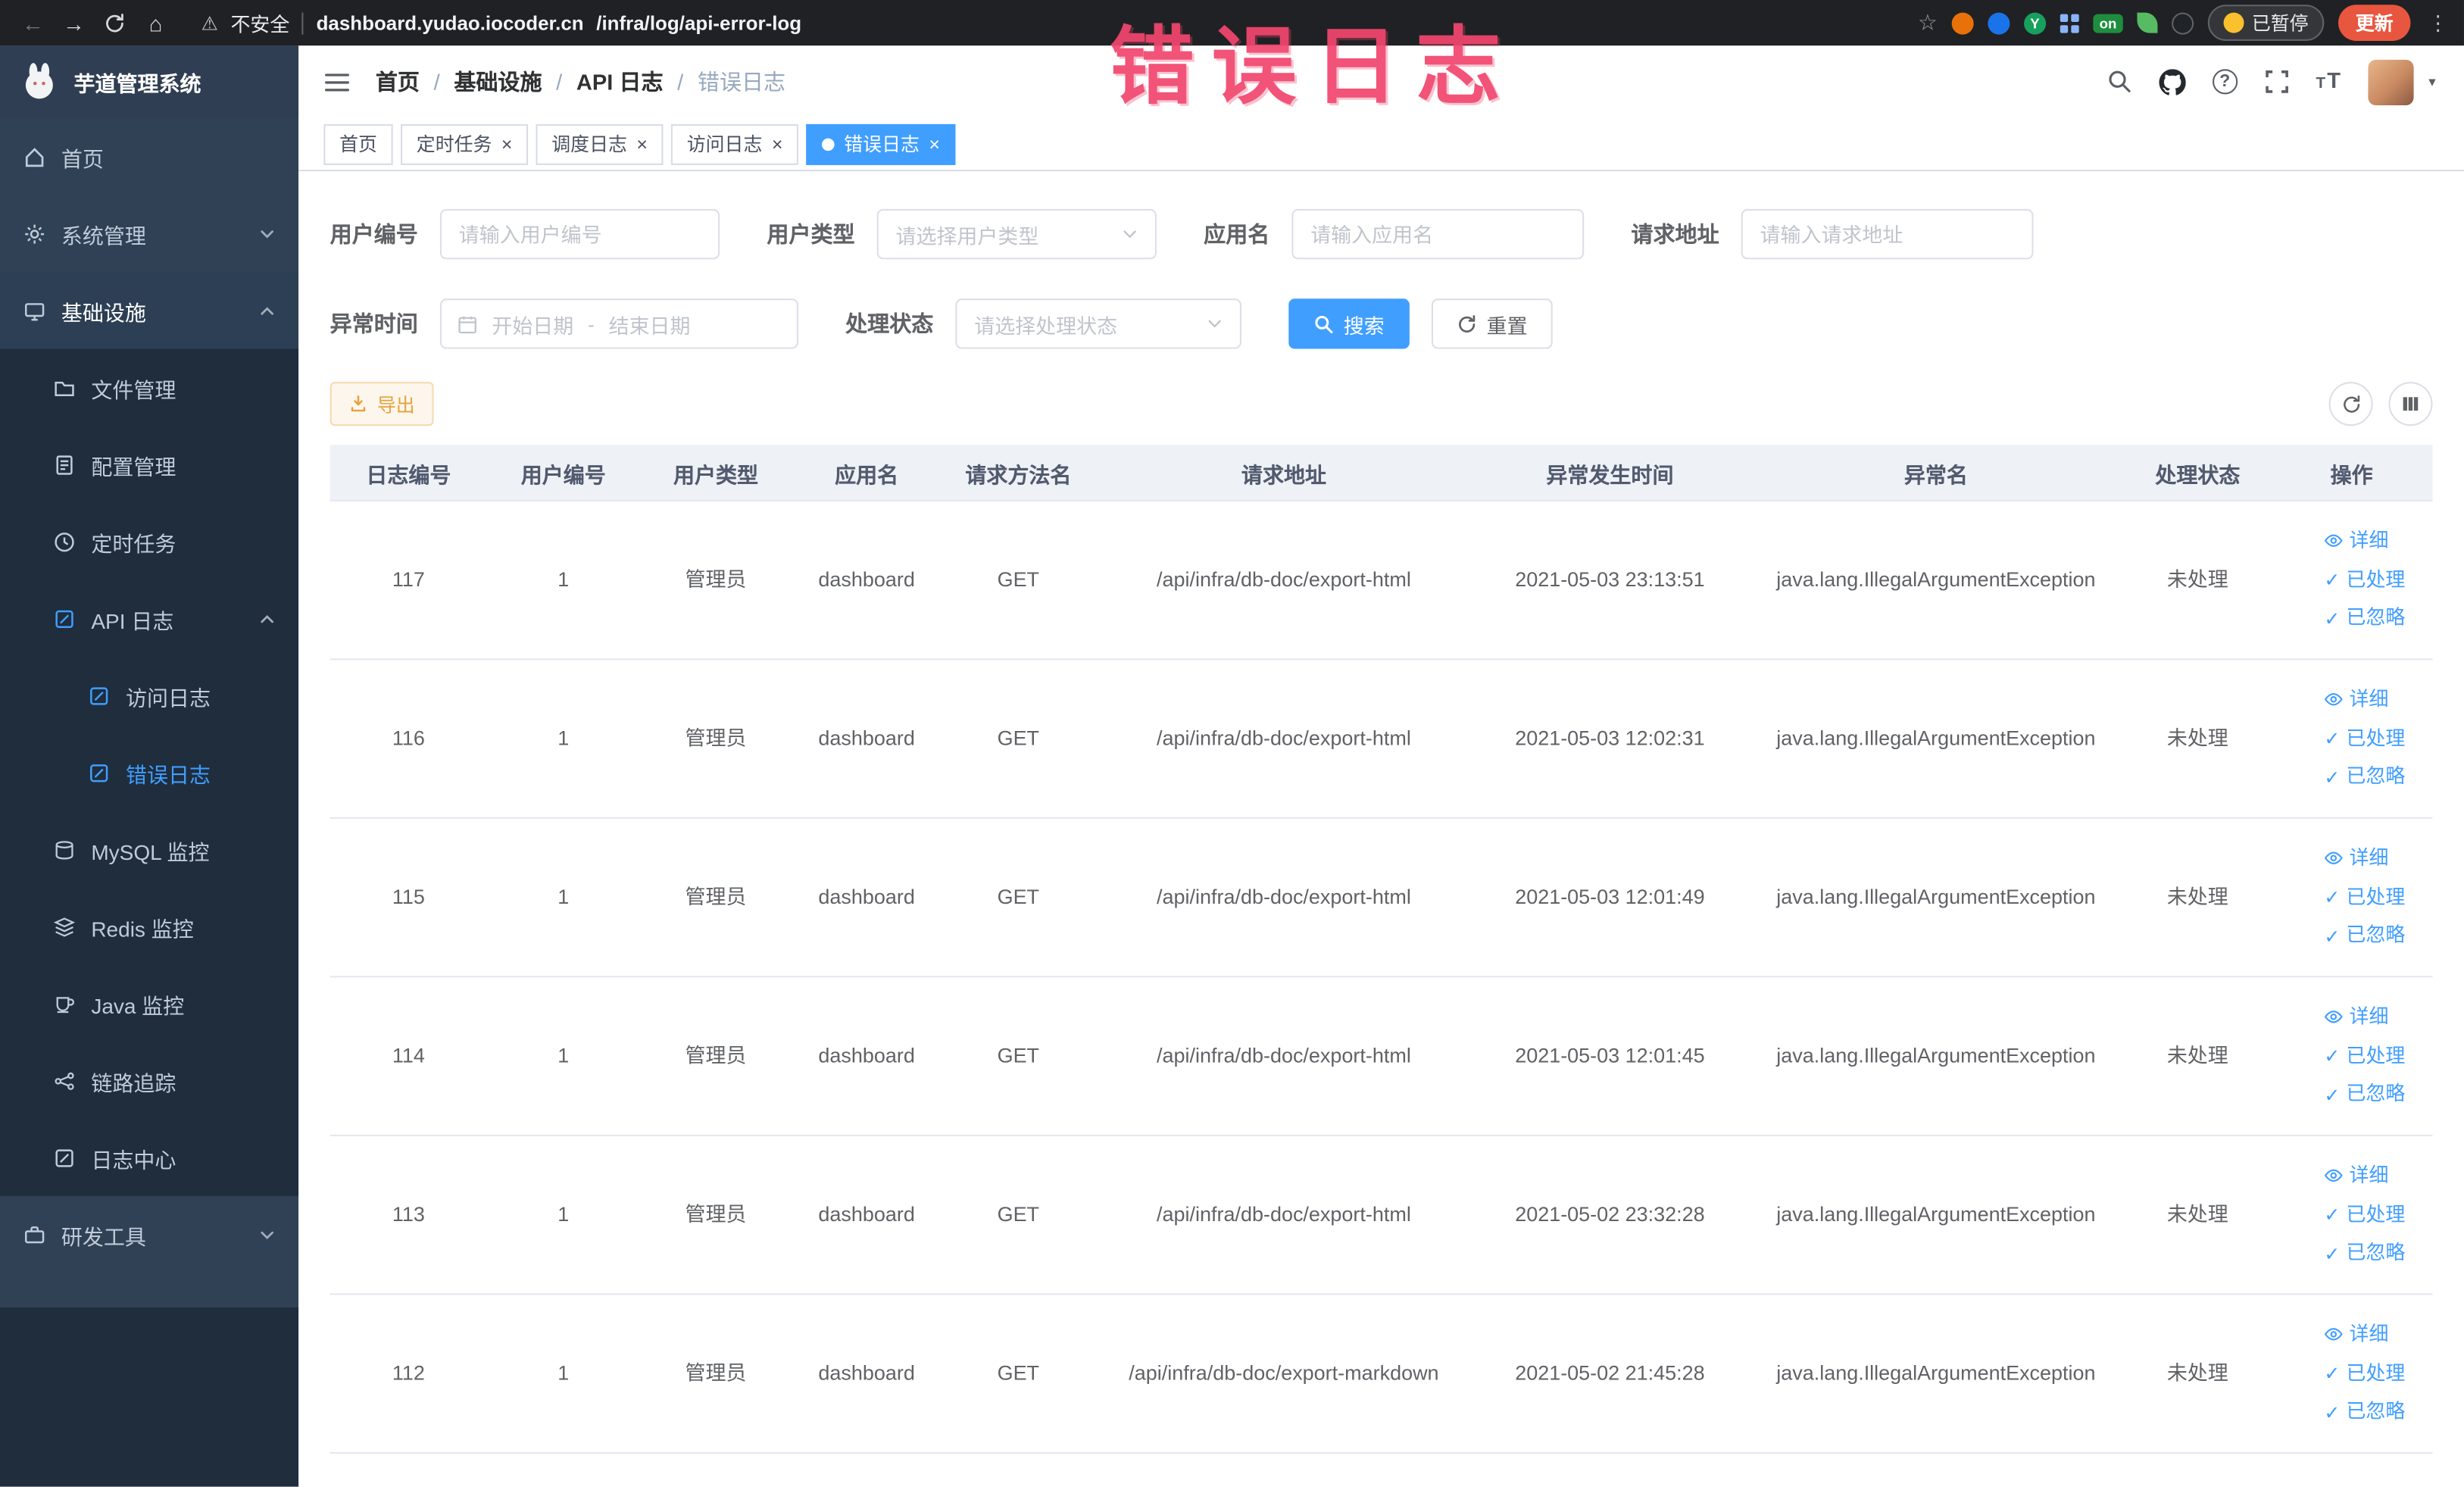 The height and width of the screenshot is (1487, 2464). I want to click on sidebar-item-home: 首页, so click(149, 156).